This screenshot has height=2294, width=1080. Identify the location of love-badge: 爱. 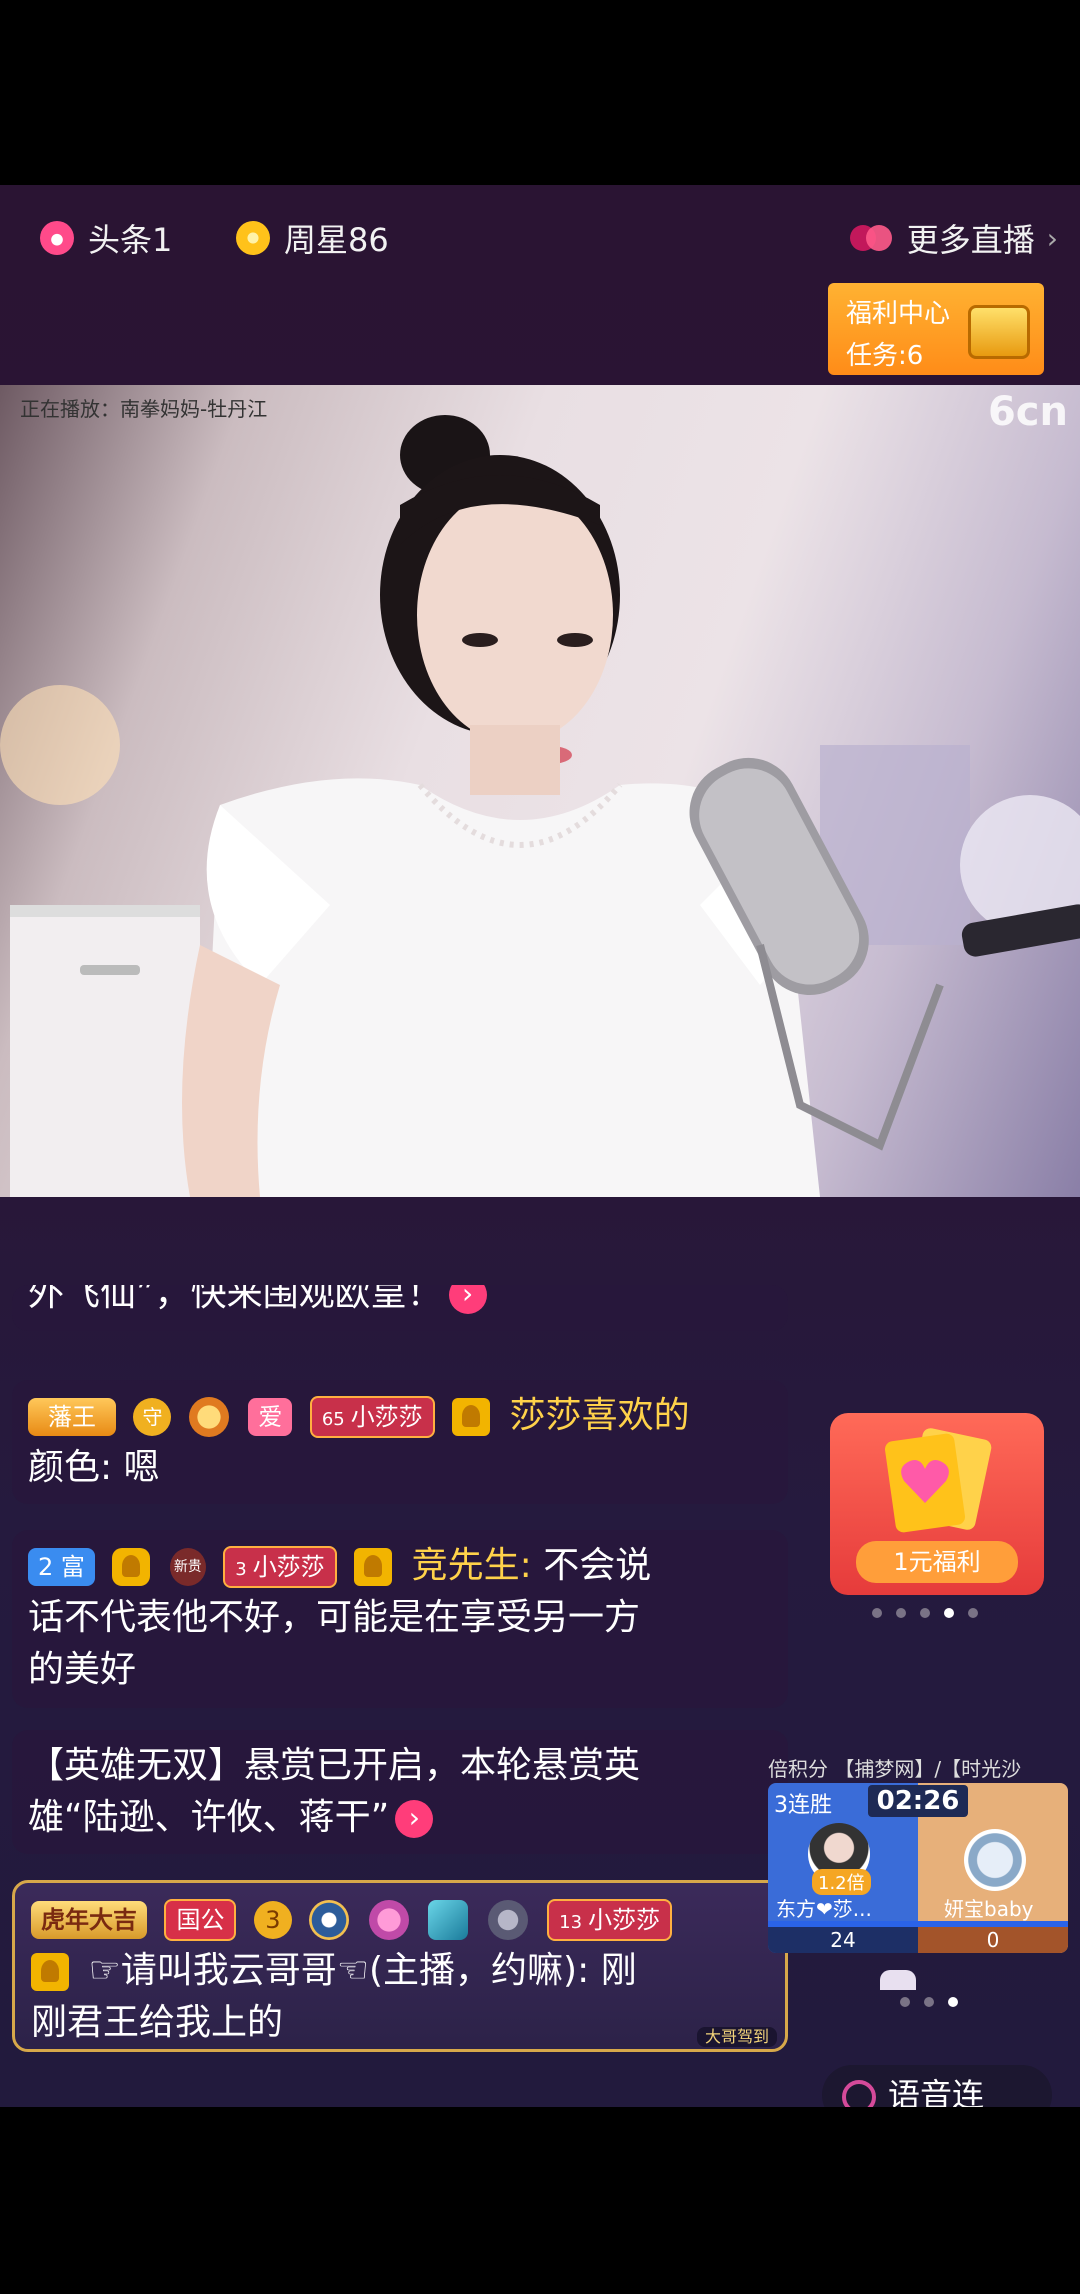
(270, 1417).